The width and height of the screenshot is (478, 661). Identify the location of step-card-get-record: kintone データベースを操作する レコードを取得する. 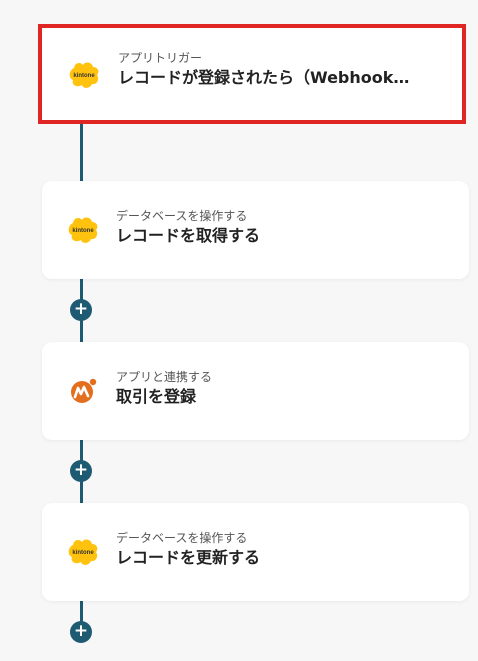
(255, 230).